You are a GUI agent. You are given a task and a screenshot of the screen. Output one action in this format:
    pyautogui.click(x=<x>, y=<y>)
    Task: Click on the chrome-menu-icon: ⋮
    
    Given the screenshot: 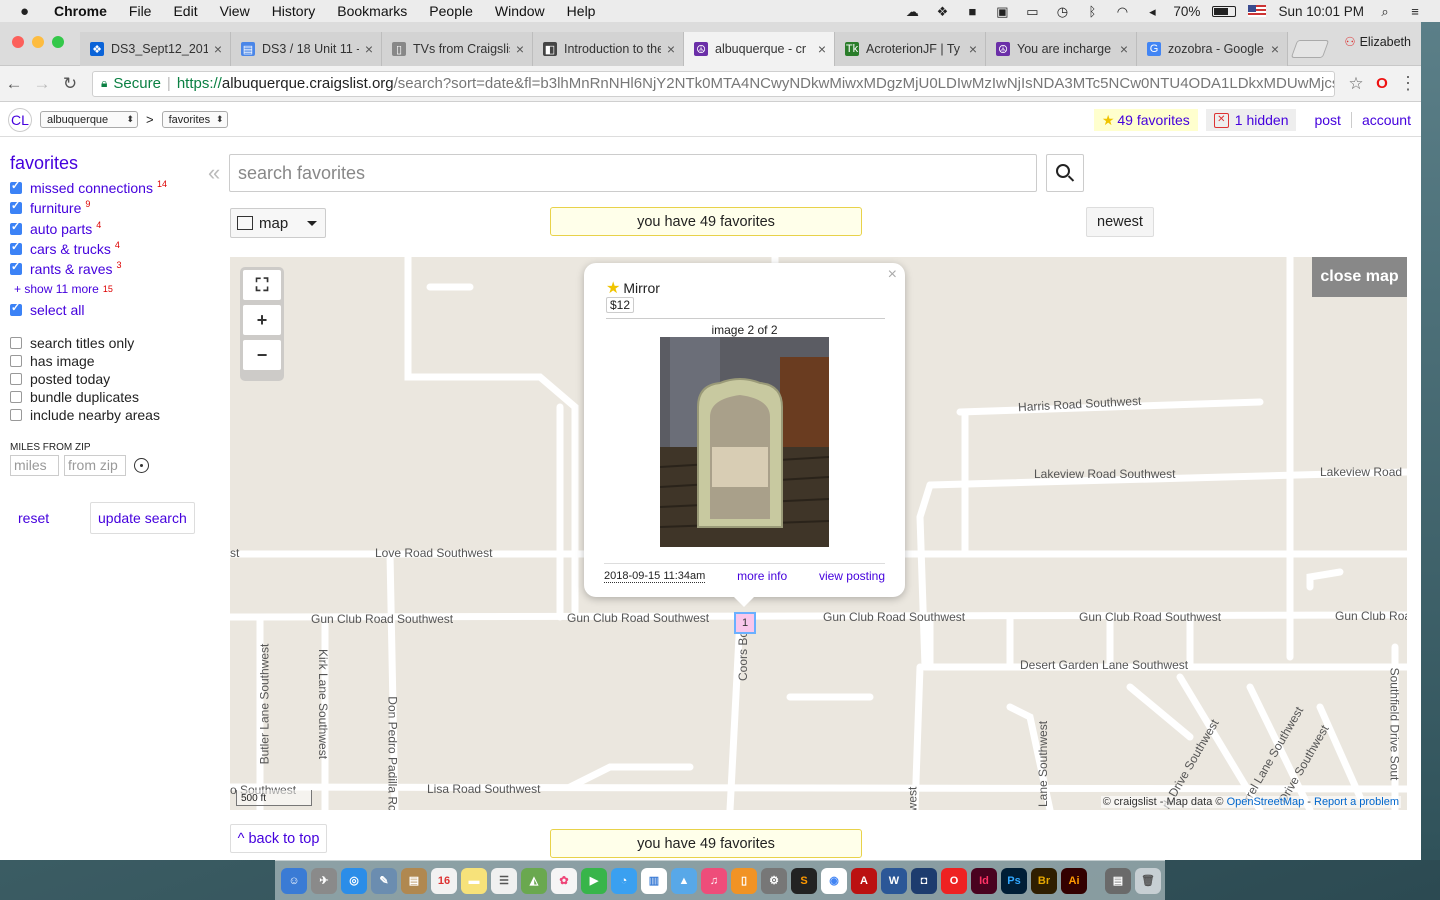 What is the action you would take?
    pyautogui.click(x=1408, y=83)
    